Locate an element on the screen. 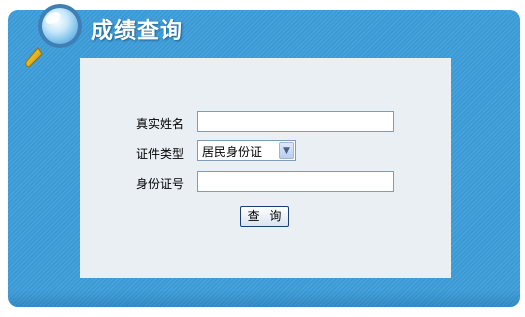  panel-shade is located at coordinates (264, 298).